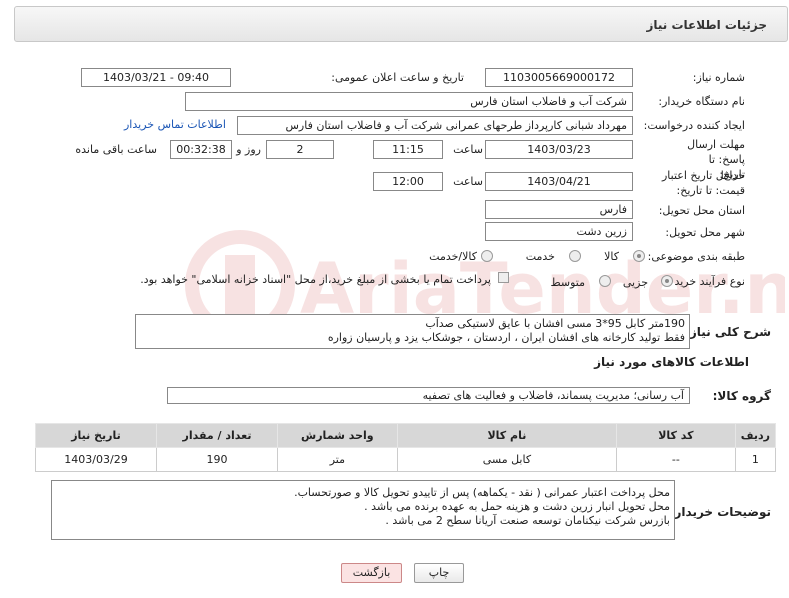 This screenshot has width=789, height=598. Describe the element at coordinates (408, 181) in the screenshot. I see `validity-time-field: 12:00` at that location.